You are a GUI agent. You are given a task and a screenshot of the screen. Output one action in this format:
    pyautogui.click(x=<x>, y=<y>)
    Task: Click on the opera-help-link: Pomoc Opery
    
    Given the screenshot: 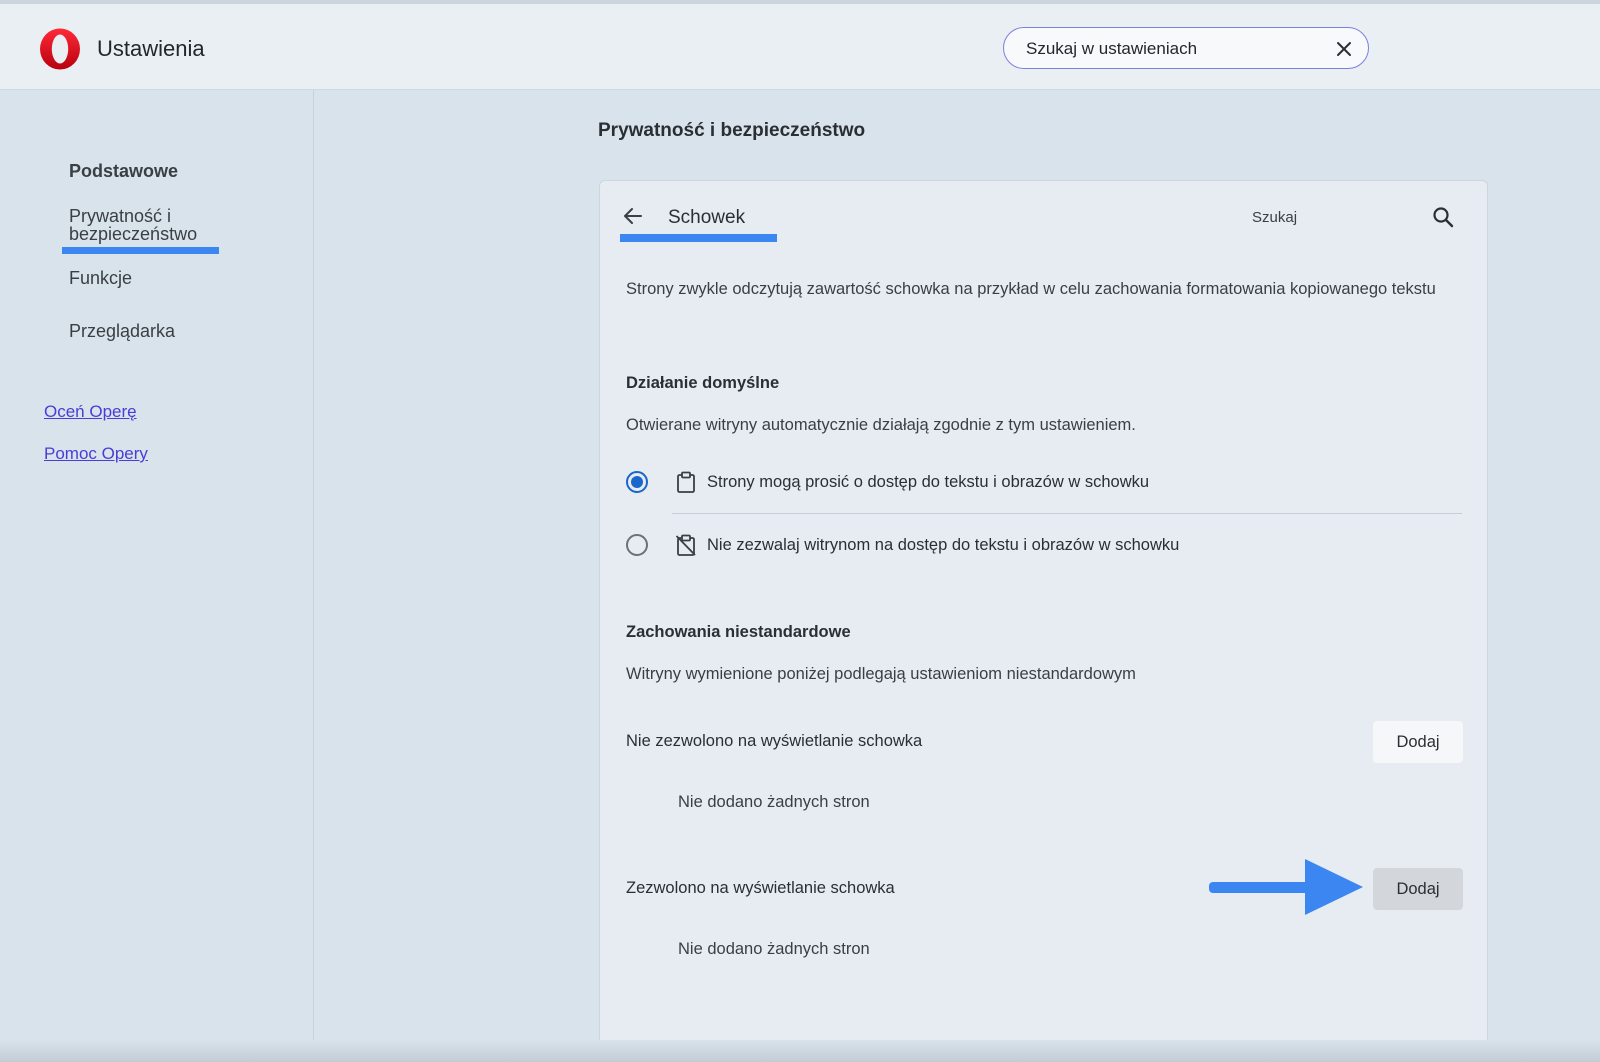 What is the action you would take?
    pyautogui.click(x=96, y=454)
    